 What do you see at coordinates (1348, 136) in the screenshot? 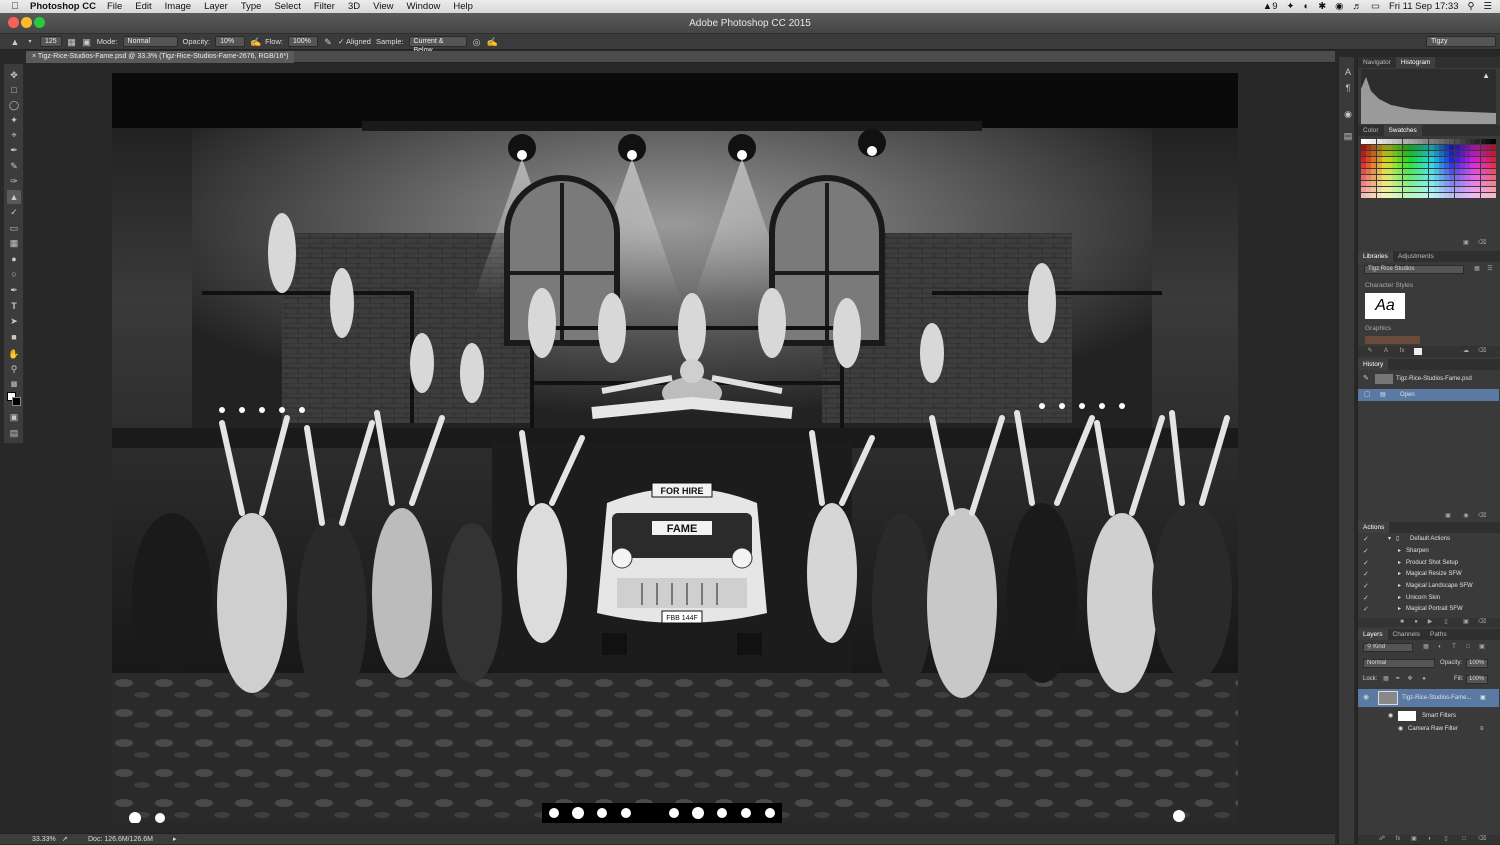
I see `properties-panel-icon: ▤` at bounding box center [1348, 136].